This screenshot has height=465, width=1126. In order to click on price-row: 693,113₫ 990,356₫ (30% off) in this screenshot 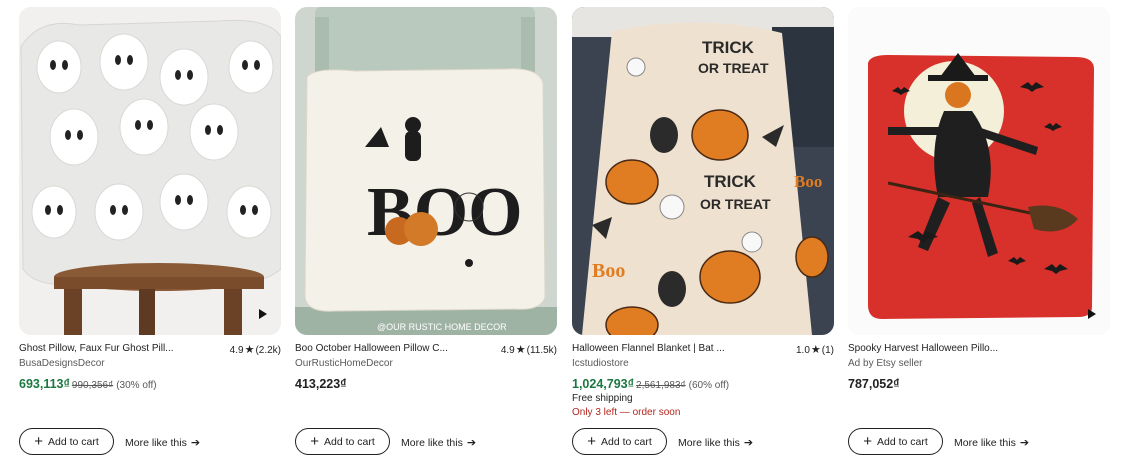, I will do `click(88, 384)`.